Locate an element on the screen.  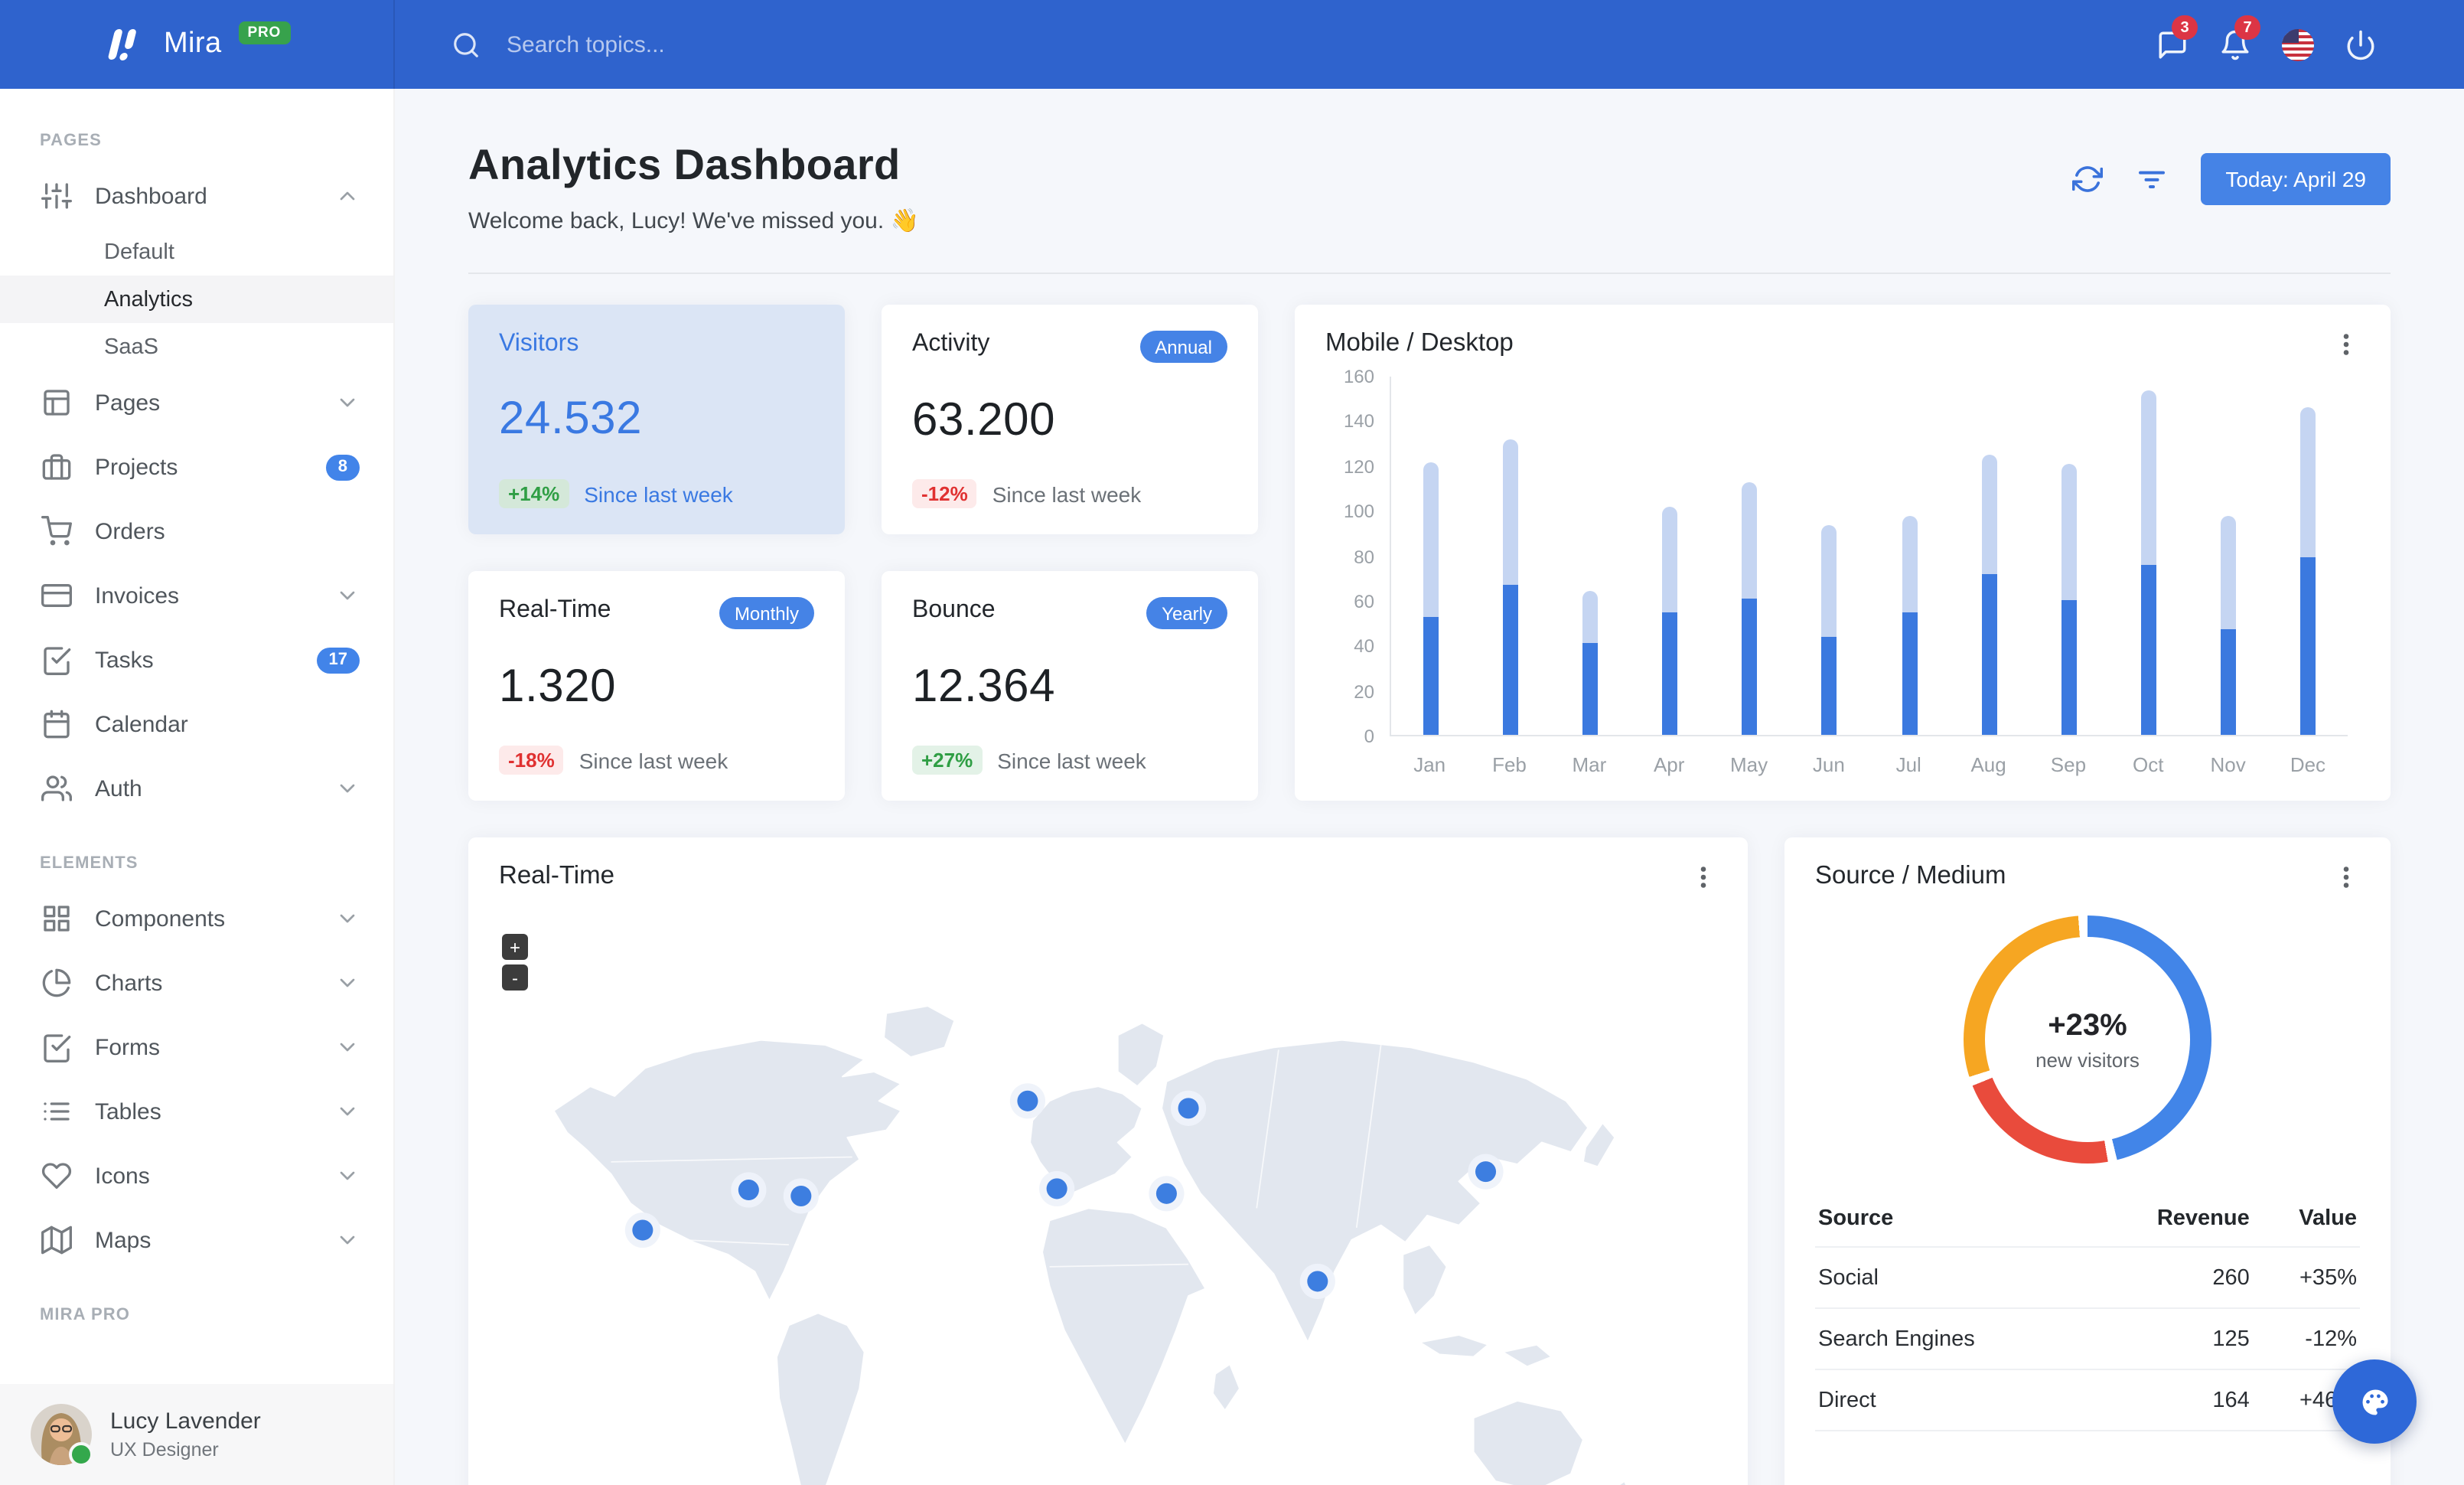
sidebar-item-icons: Icons is located at coordinates (197, 1176).